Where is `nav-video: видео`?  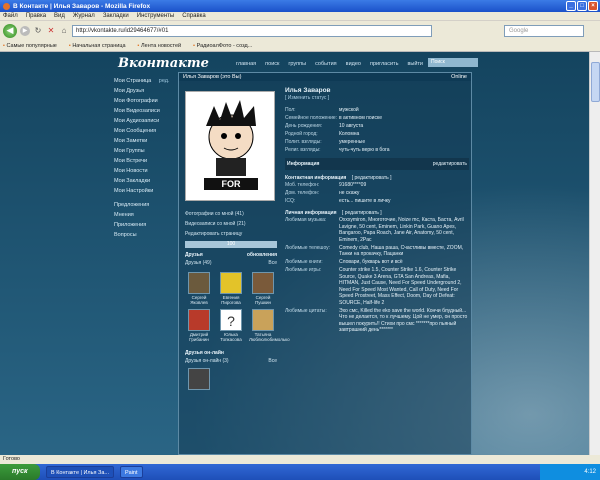 nav-video: видео is located at coordinates (353, 64).